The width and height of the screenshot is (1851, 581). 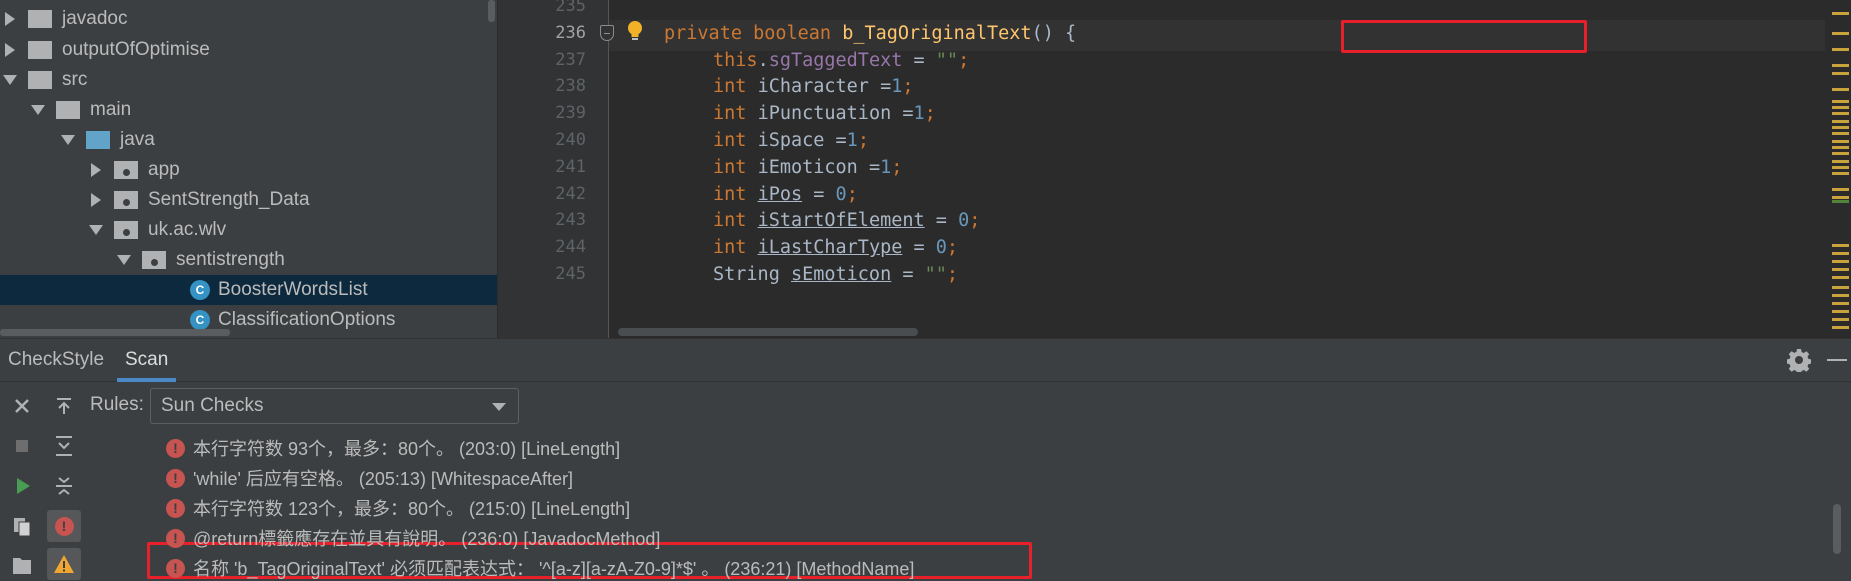 What do you see at coordinates (491, 11) in the screenshot?
I see `tree-vertical-scrollbar` at bounding box center [491, 11].